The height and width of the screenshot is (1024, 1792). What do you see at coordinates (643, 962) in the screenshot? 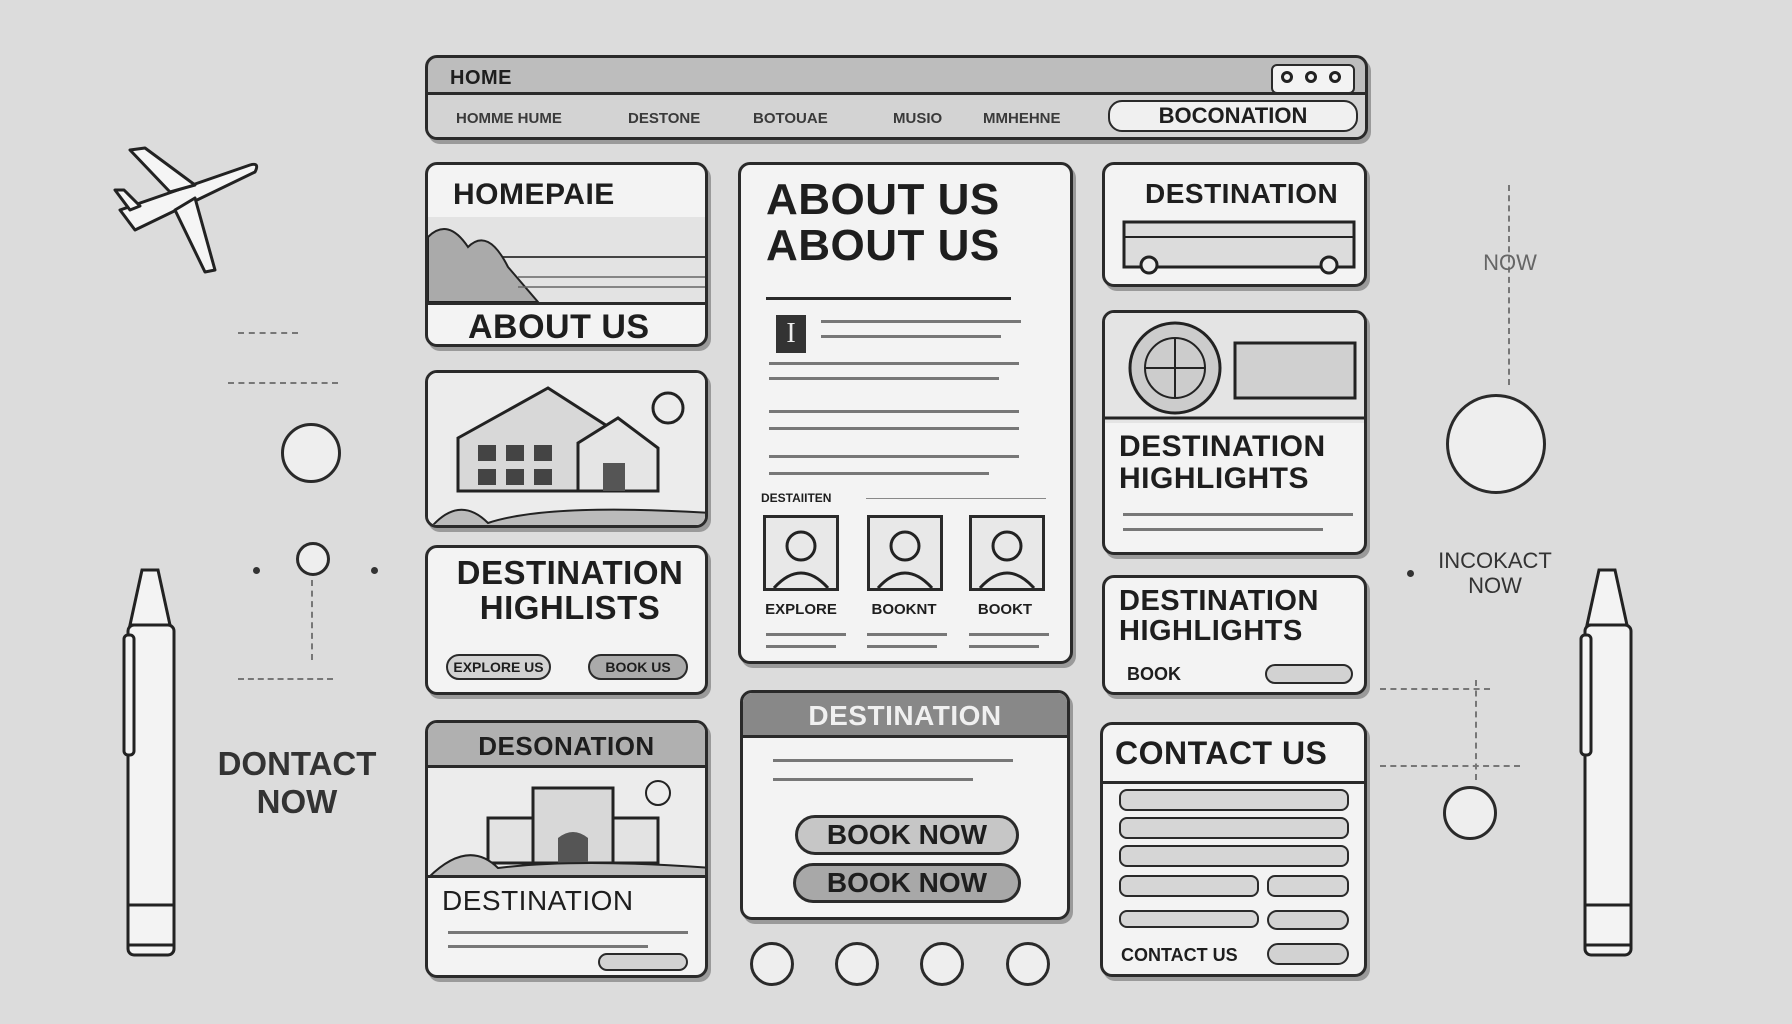
I see `card-button` at bounding box center [643, 962].